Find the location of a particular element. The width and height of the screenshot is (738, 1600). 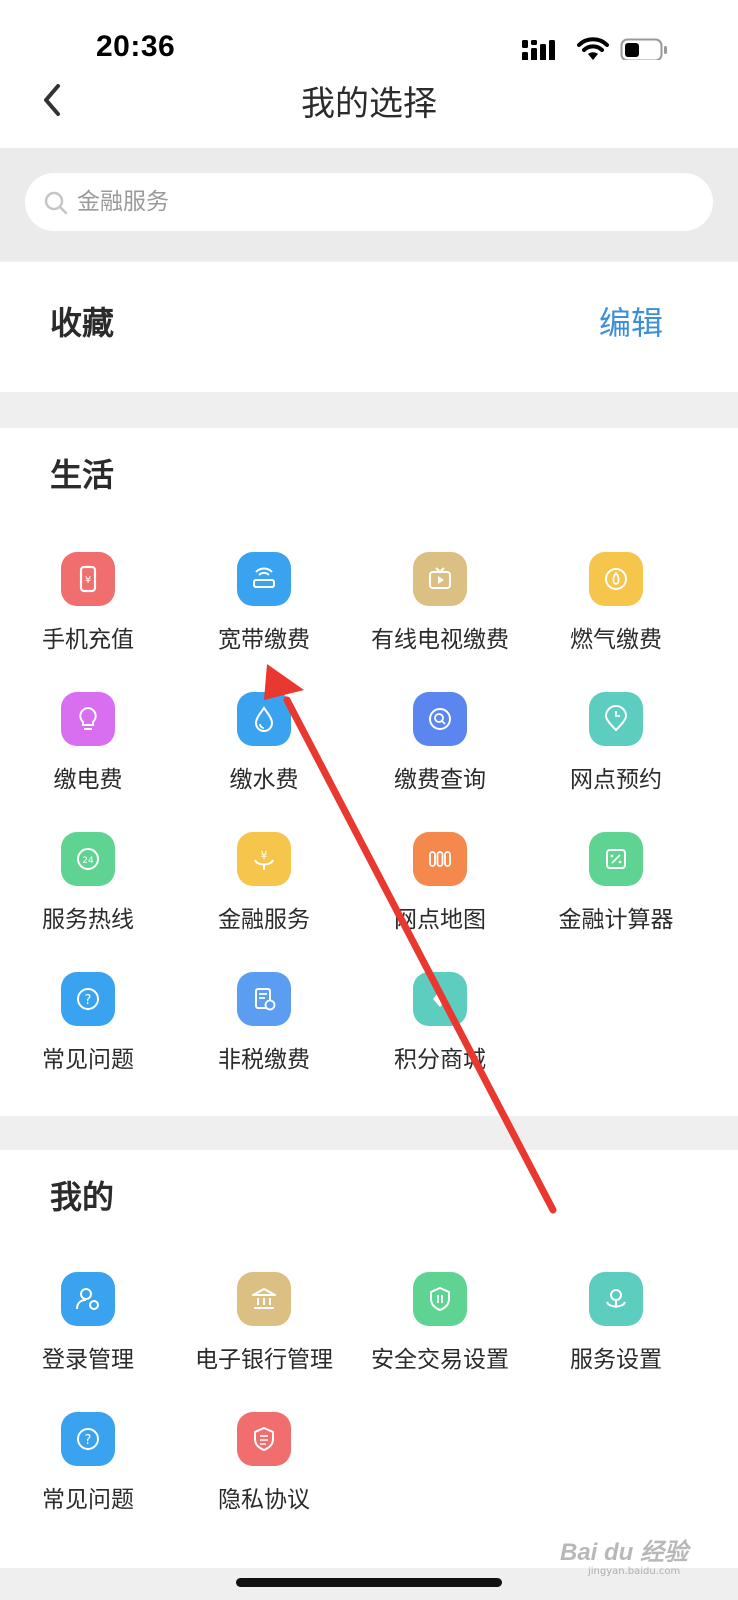

service-label: 网点预约 is located at coordinates (616, 780).